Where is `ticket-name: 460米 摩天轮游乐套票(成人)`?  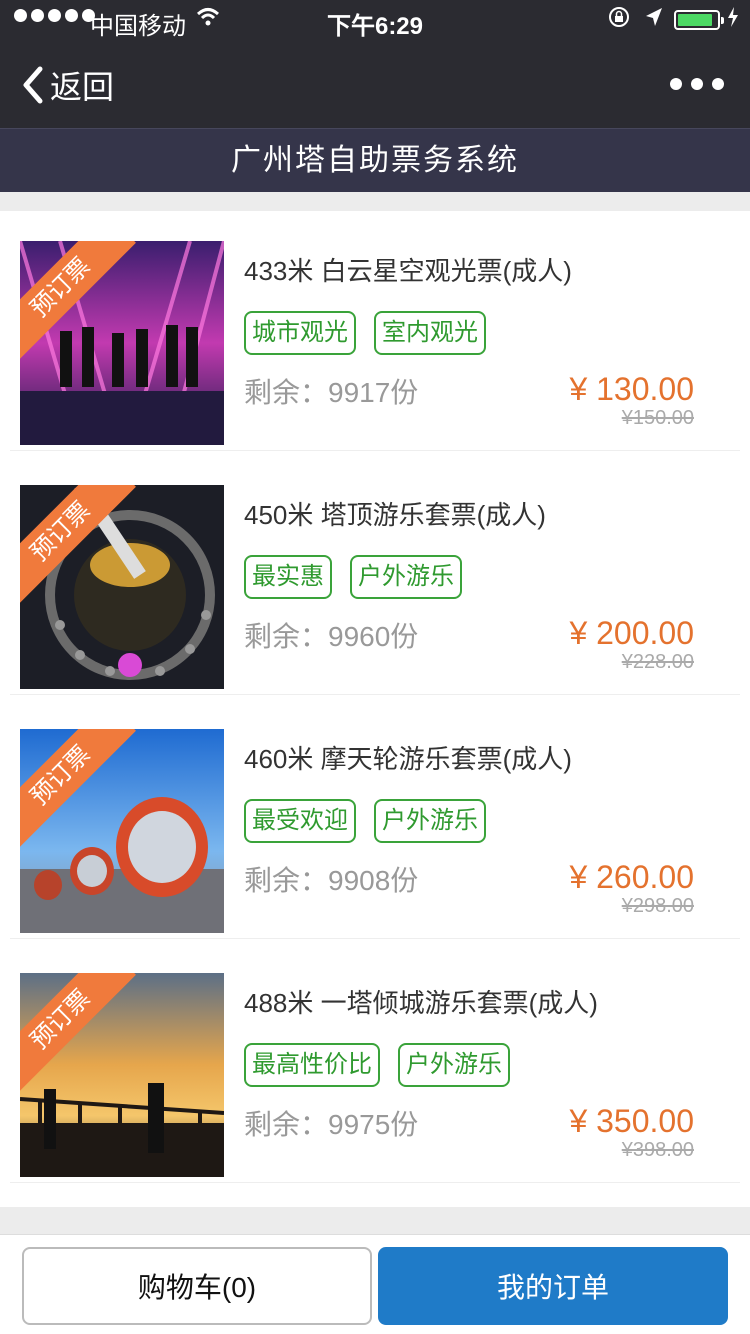
ticket-name: 460米 摩天轮游乐套票(成人) is located at coordinates (408, 759).